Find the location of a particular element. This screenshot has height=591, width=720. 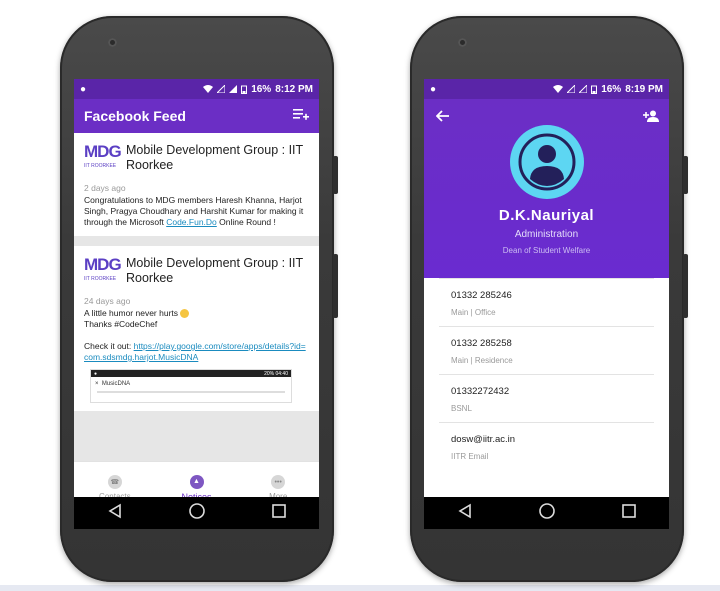

bell-icon: ▲ is located at coordinates (196, 481).